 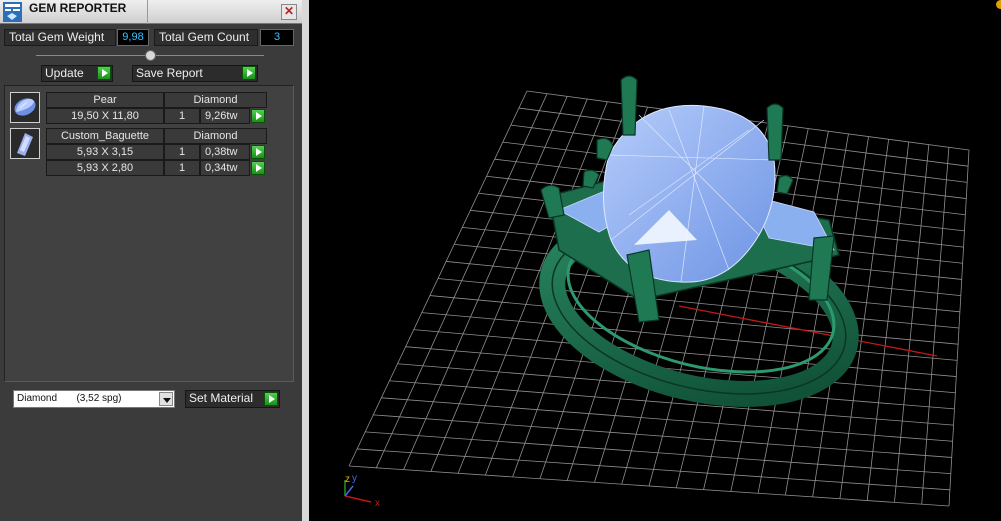 I want to click on viewport-status-indicator, so click(x=998, y=4).